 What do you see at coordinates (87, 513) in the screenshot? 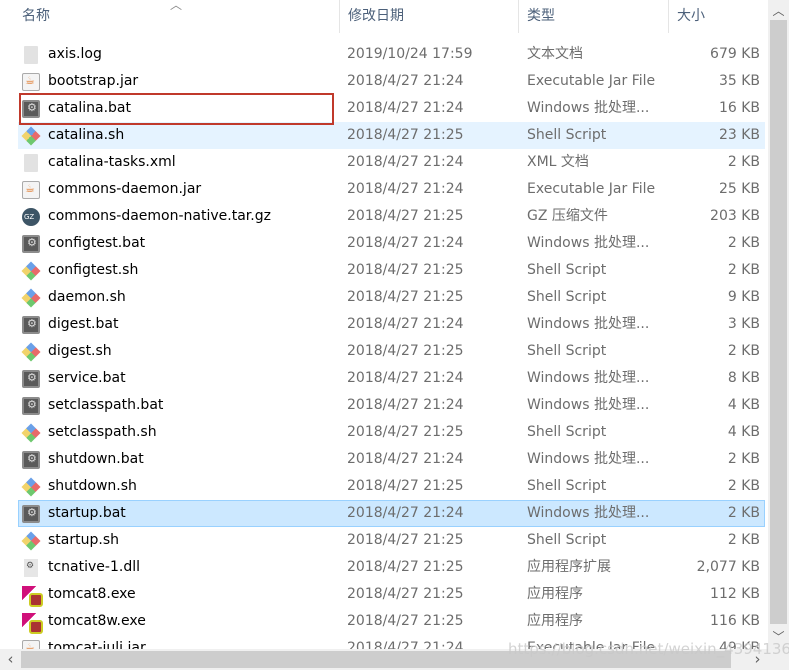
I see `file-name: startup.bat` at bounding box center [87, 513].